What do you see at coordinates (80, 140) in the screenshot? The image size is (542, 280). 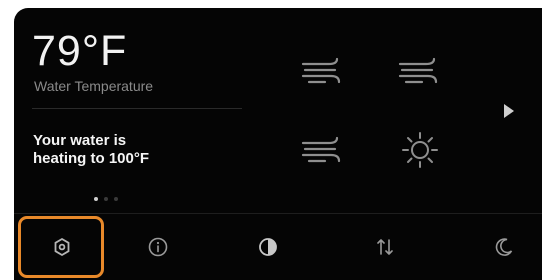 I see `heating-status-line: Your water is` at bounding box center [80, 140].